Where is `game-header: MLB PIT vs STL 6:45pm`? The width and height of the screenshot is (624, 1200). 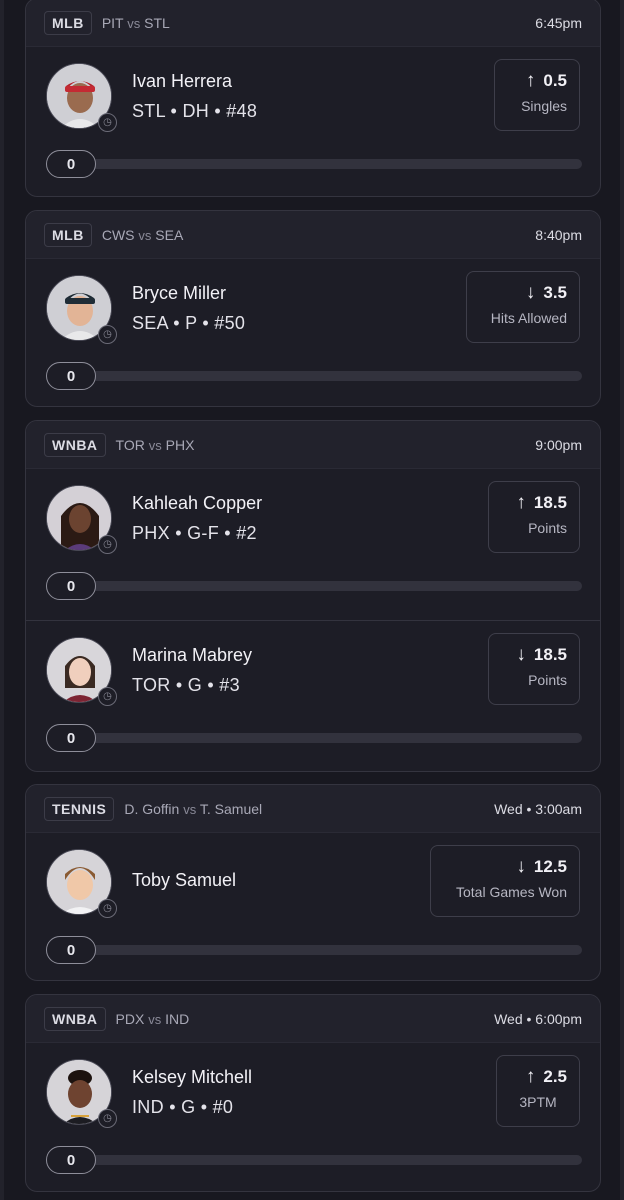 game-header: MLB PIT vs STL 6:45pm is located at coordinates (313, 23).